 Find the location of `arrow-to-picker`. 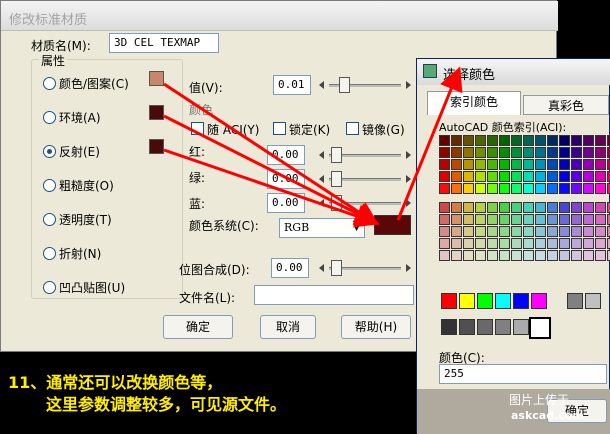

arrow-to-picker is located at coordinates (429, 143).